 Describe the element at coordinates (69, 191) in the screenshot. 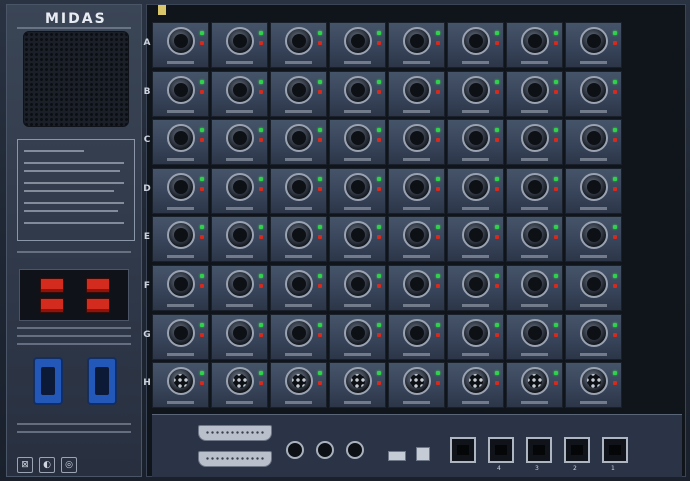

I see `warning-text-line` at that location.